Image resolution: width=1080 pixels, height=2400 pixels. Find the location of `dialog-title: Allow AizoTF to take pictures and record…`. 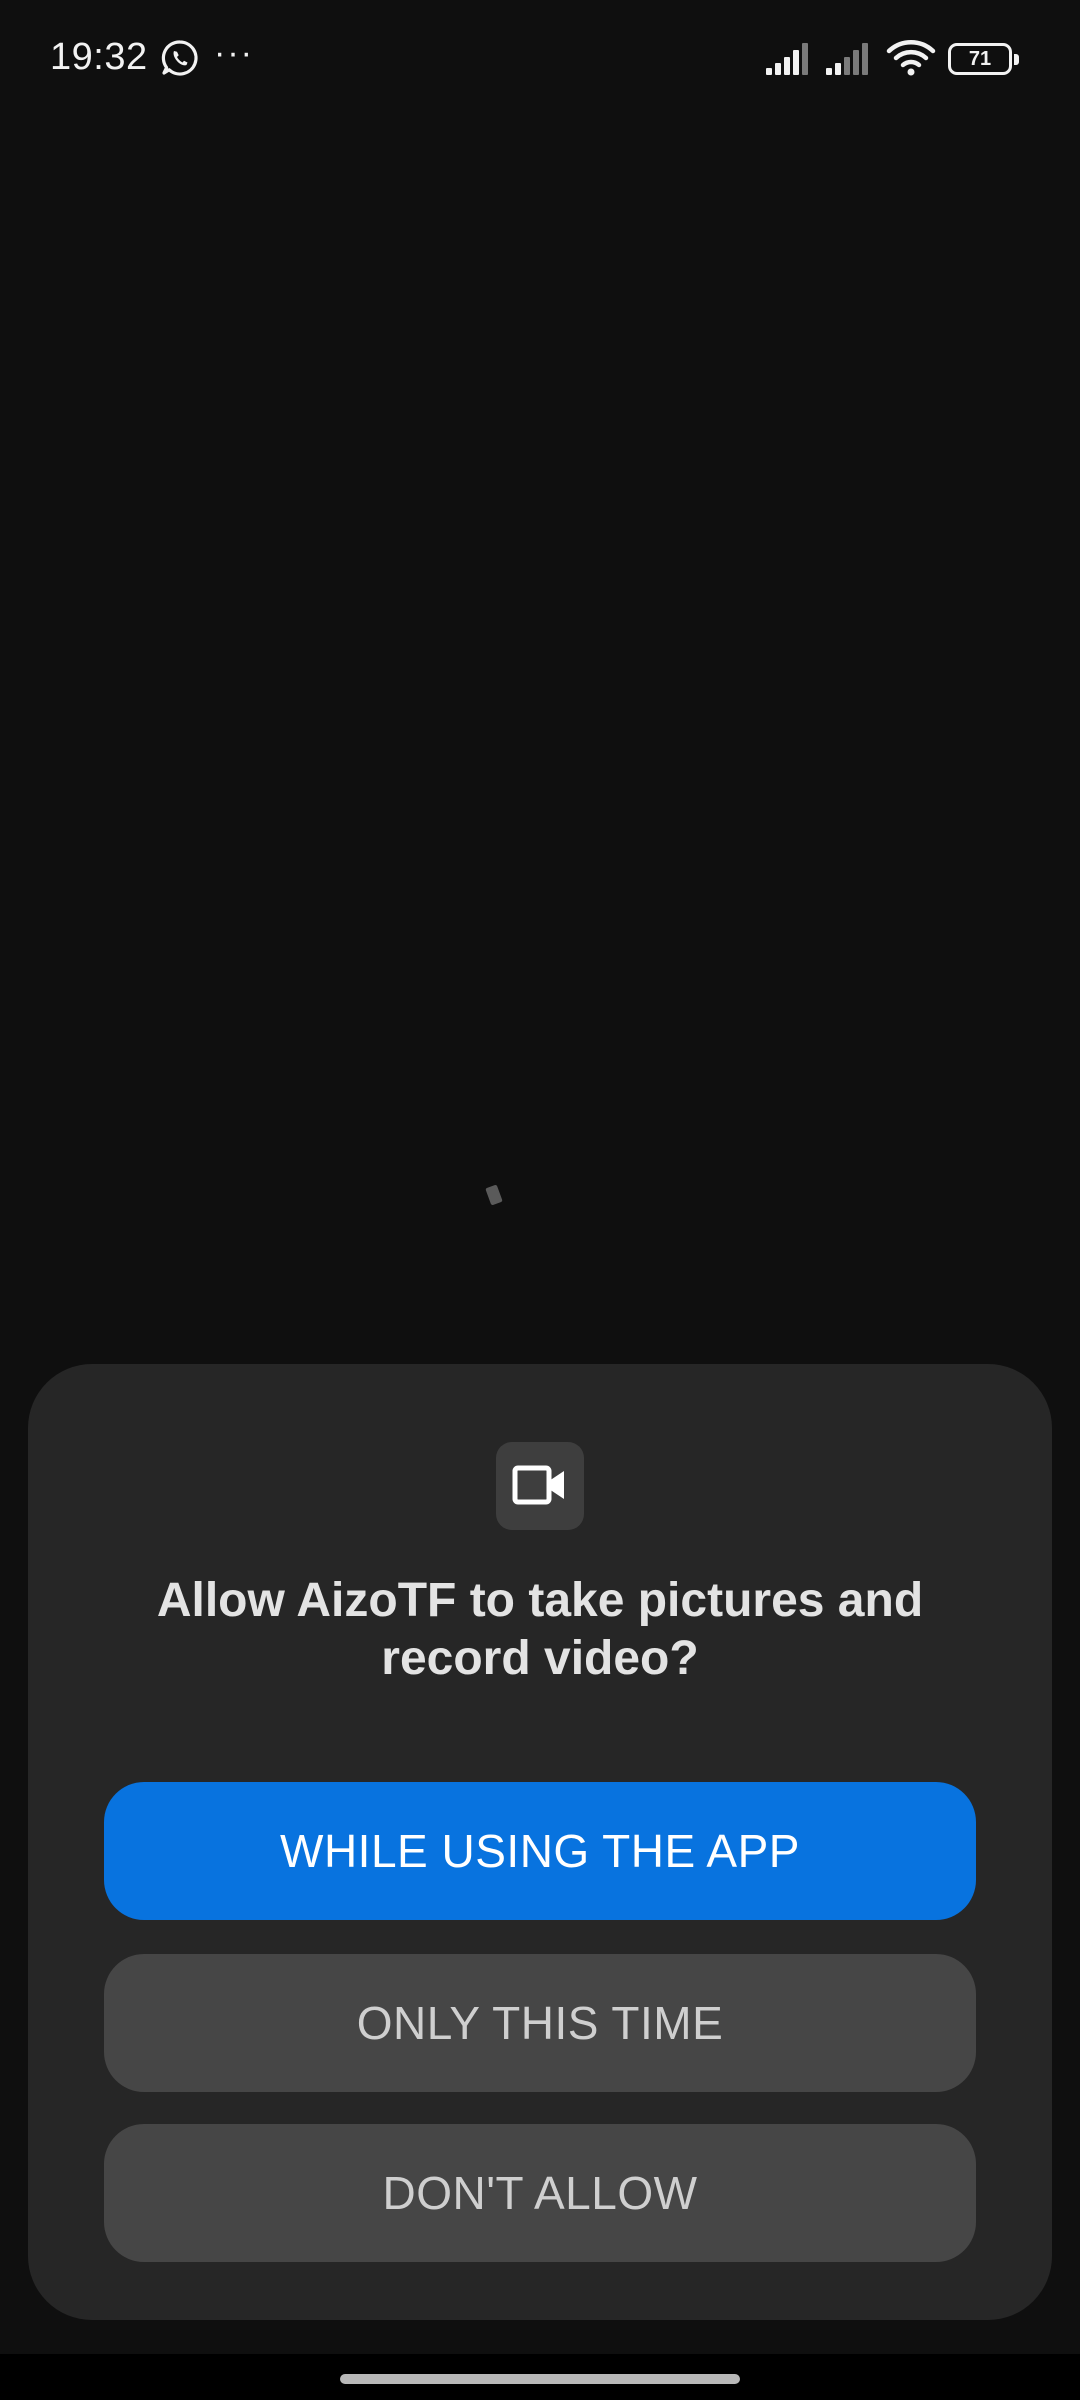

dialog-title: Allow AizoTF to take pictures and record… is located at coordinates (540, 1629).